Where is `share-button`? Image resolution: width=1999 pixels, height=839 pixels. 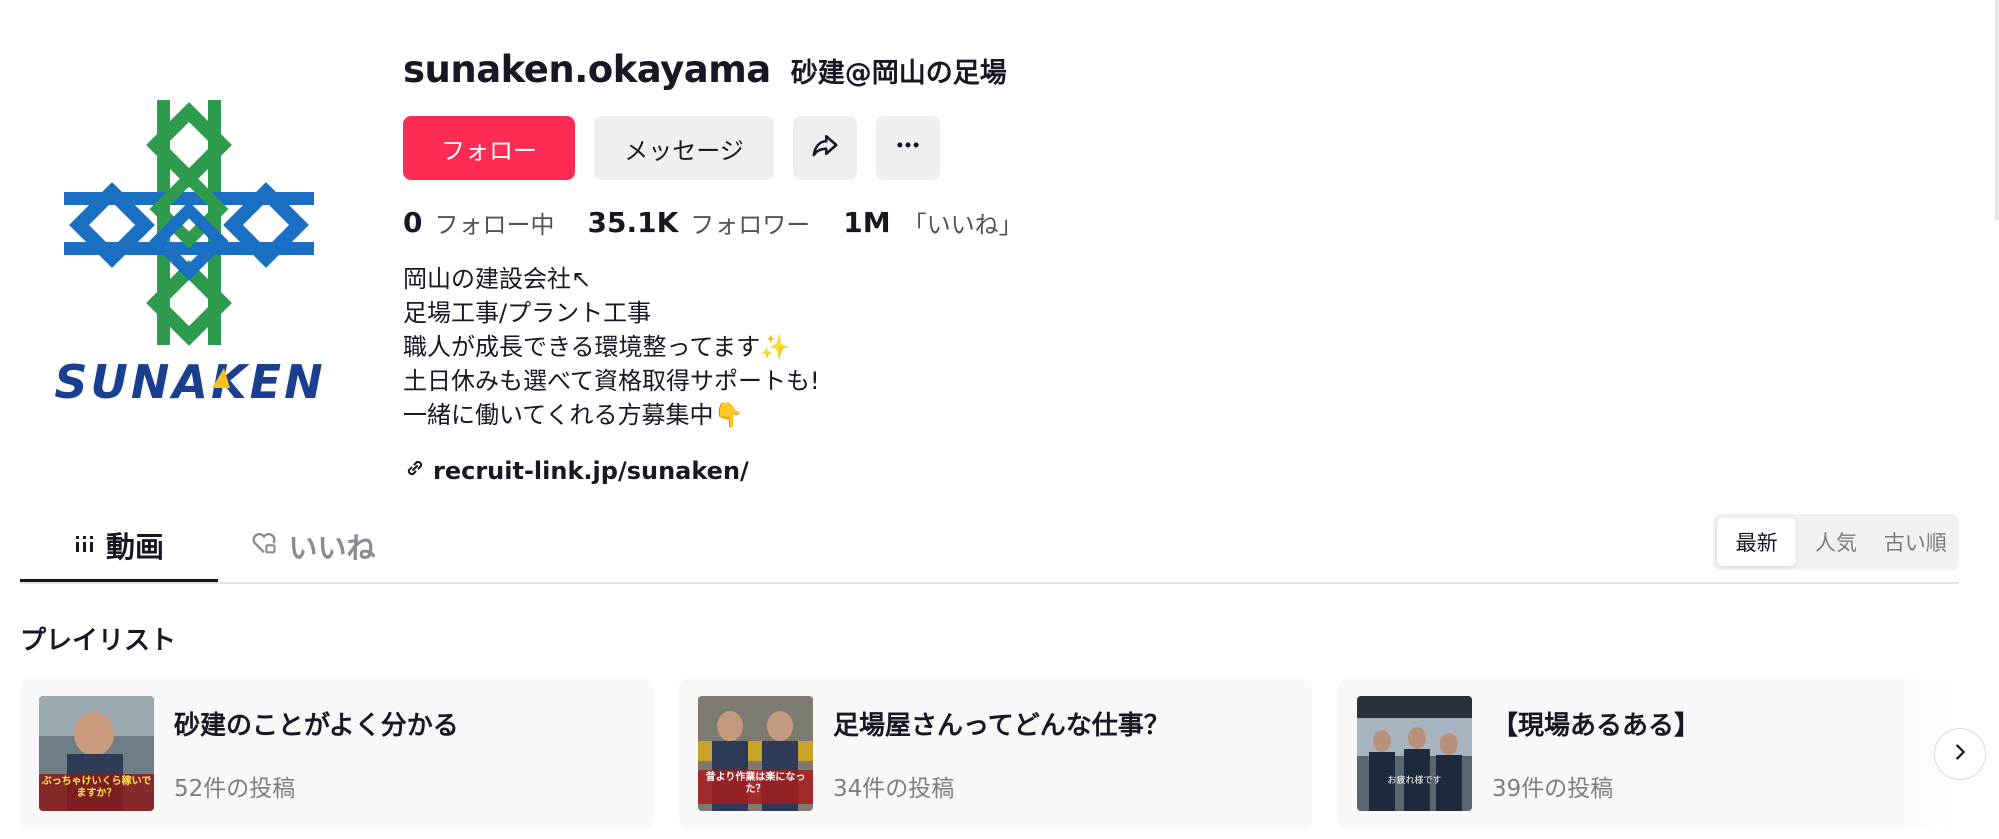 share-button is located at coordinates (825, 148).